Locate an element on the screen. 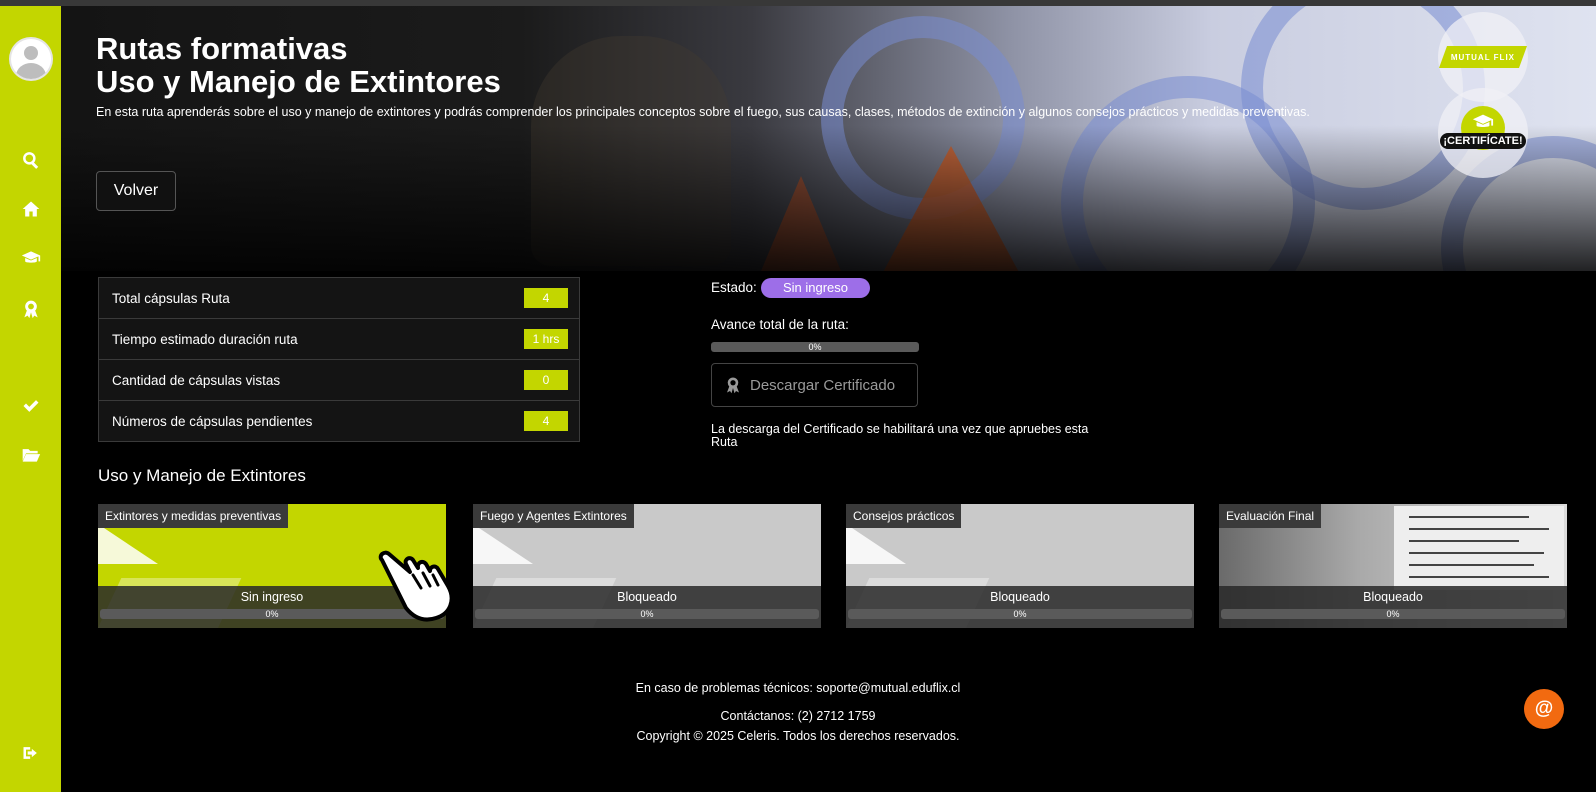 This screenshot has height=792, width=1596. capsule-title: Fuego y Agentes Extintores is located at coordinates (553, 516).